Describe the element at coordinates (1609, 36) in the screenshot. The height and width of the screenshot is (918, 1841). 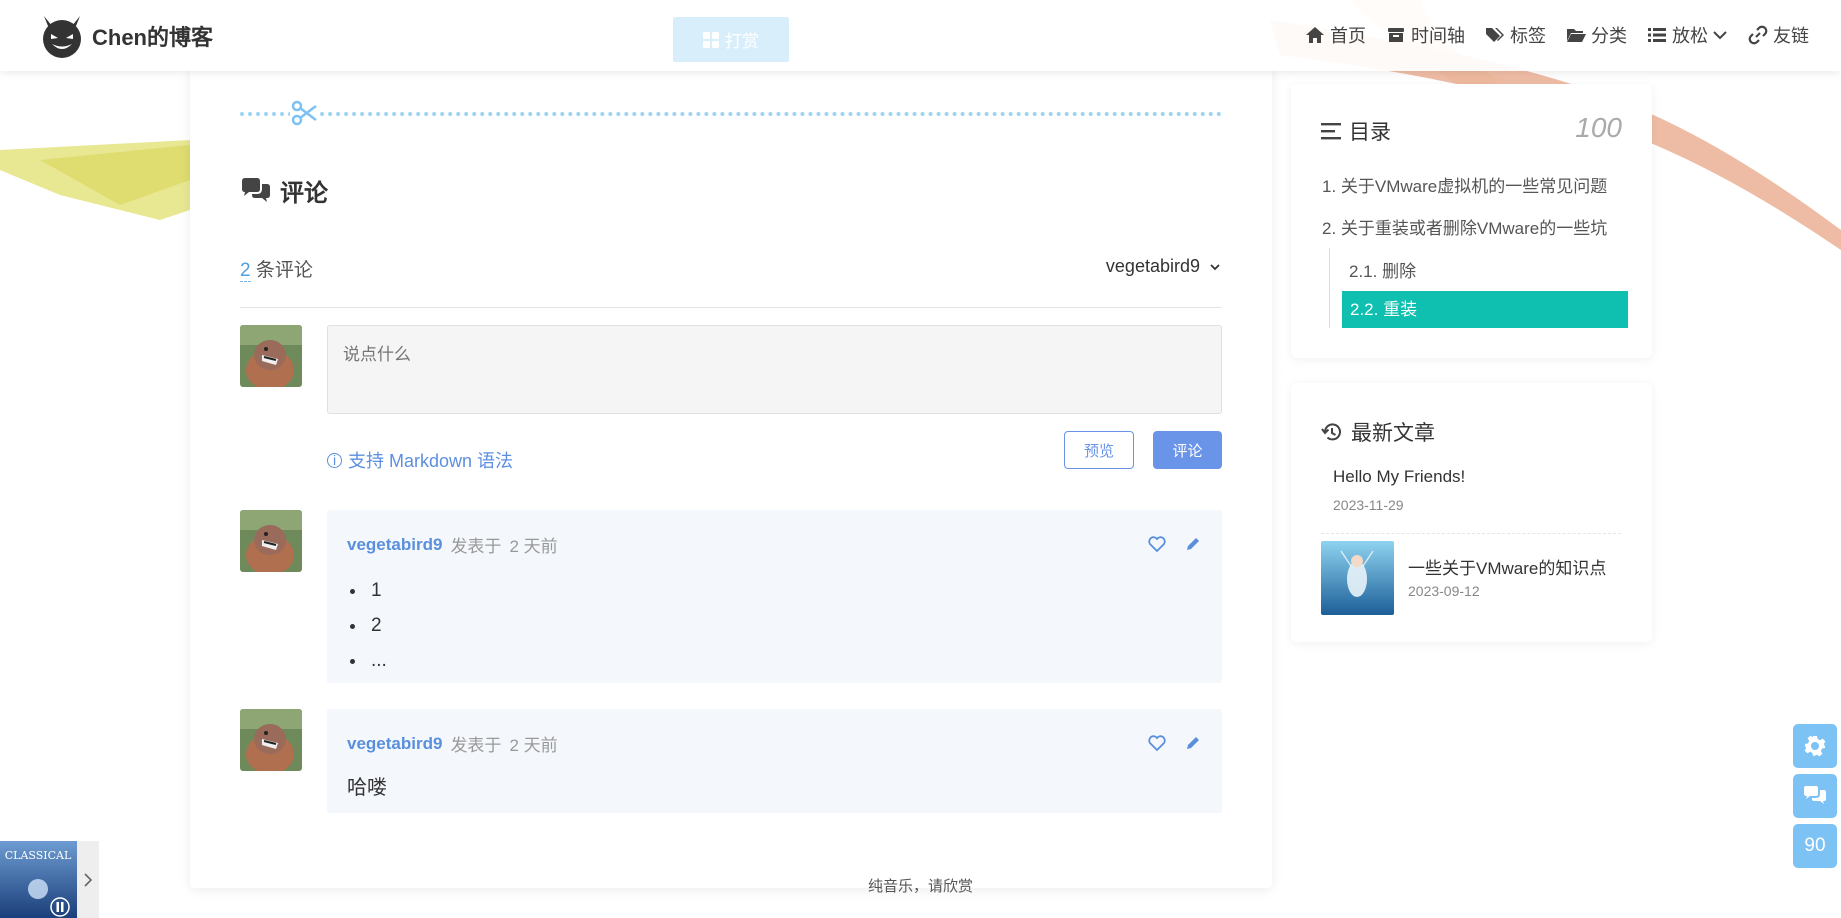
I see `nav-categories-label: 分类` at that location.